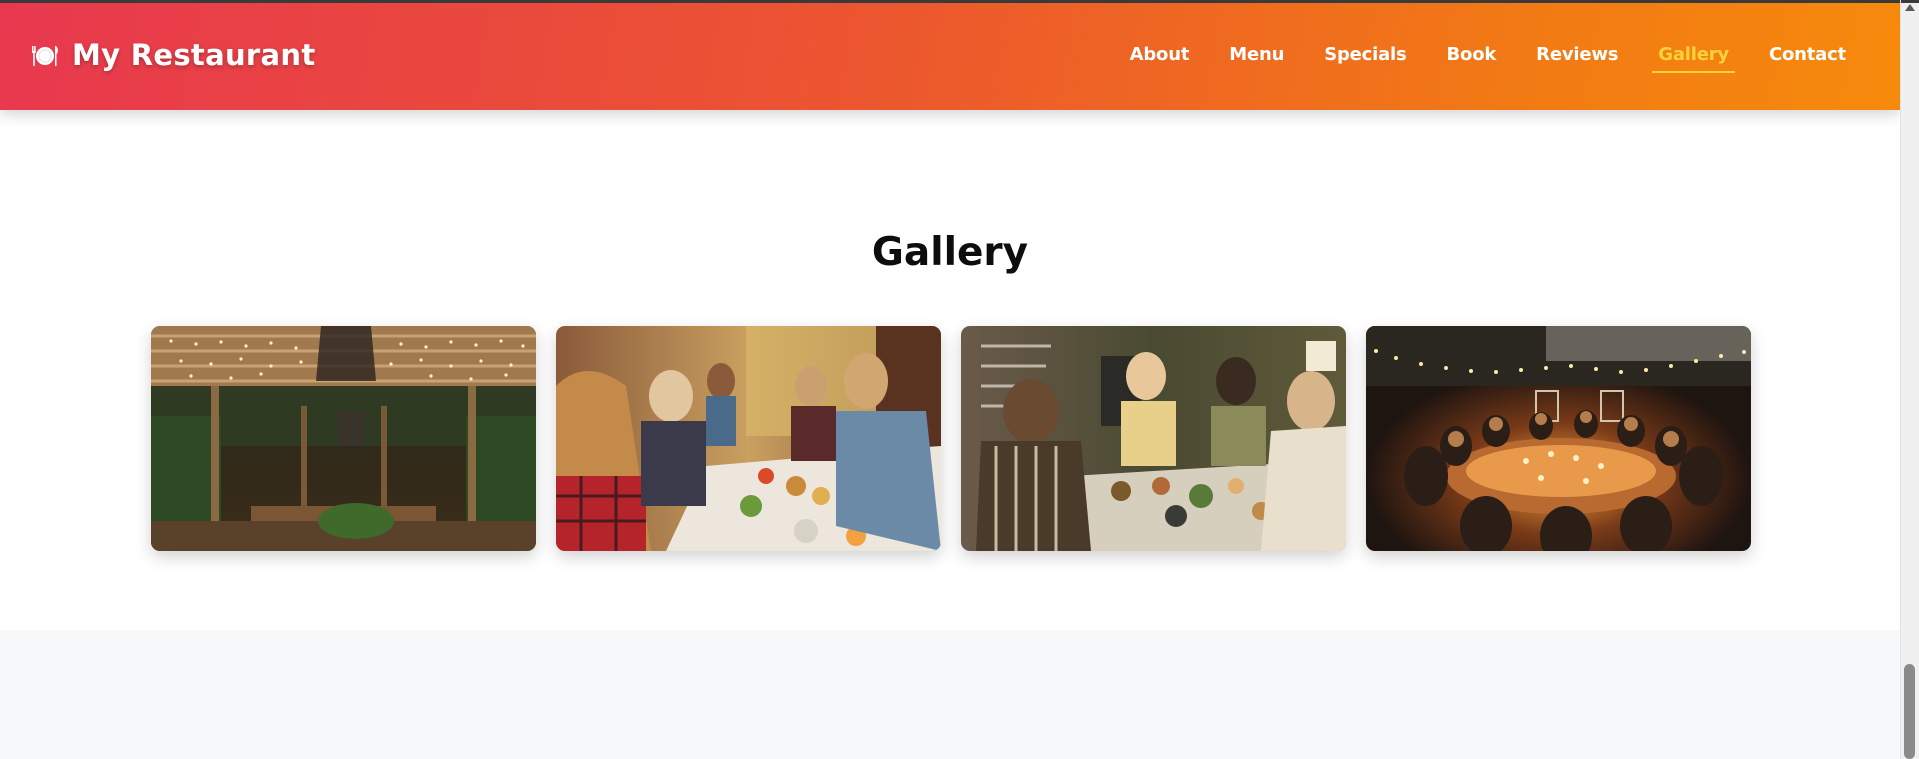  Describe the element at coordinates (1365, 54) in the screenshot. I see `nav-specials: Specials` at that location.